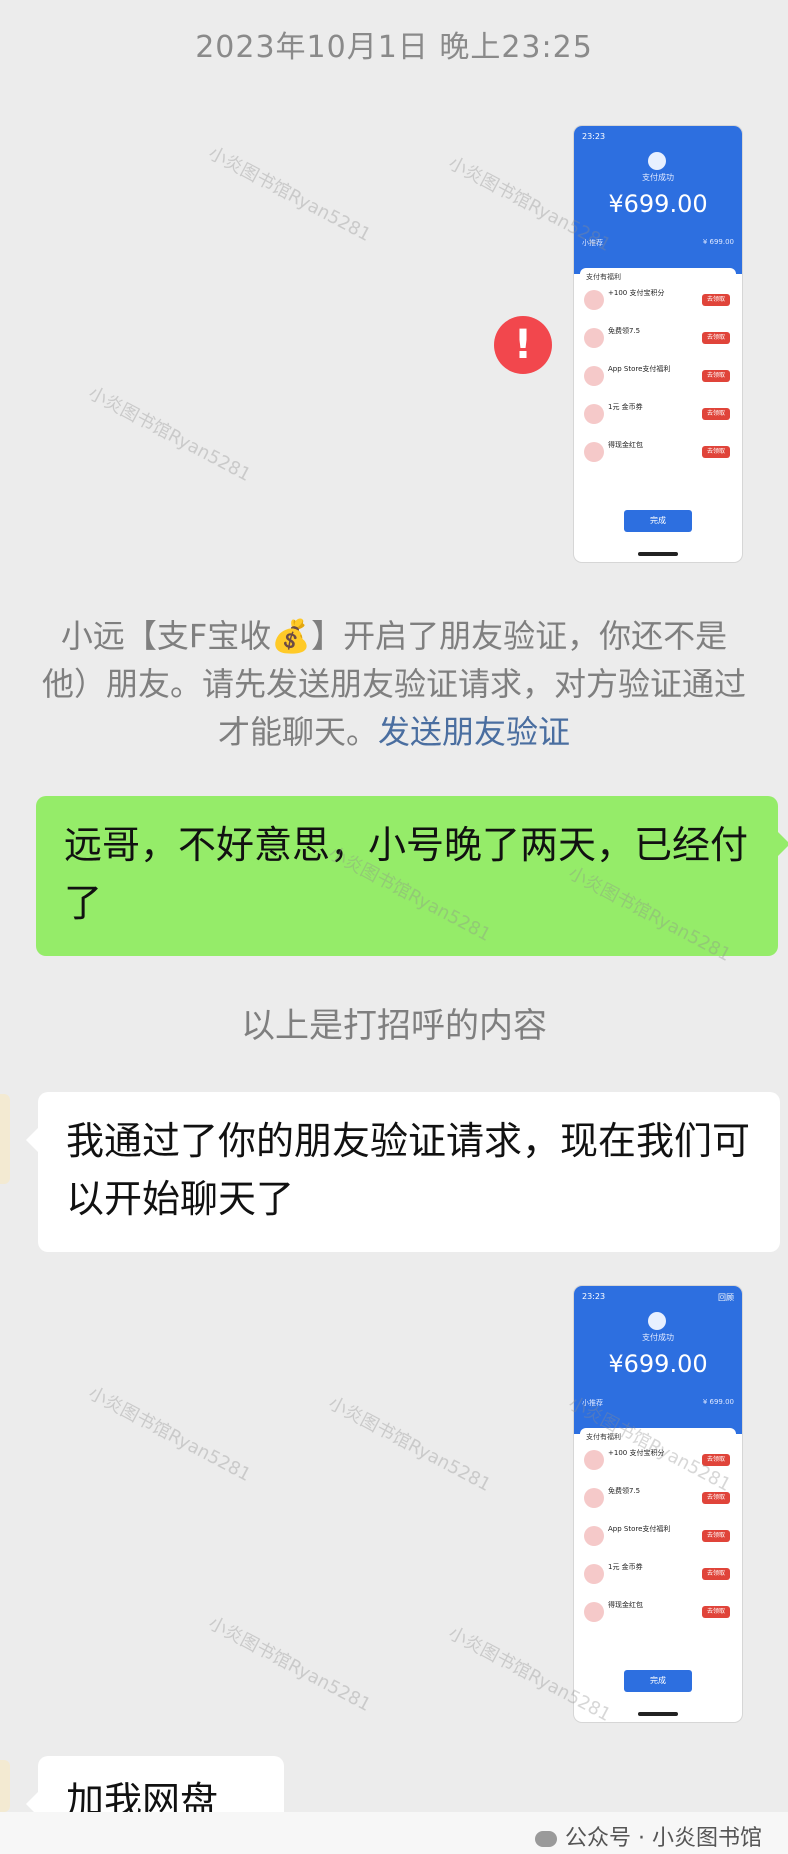 This screenshot has height=1854, width=788. Describe the element at coordinates (474, 732) in the screenshot. I see `send-verification-link: 发送朋友验证` at that location.